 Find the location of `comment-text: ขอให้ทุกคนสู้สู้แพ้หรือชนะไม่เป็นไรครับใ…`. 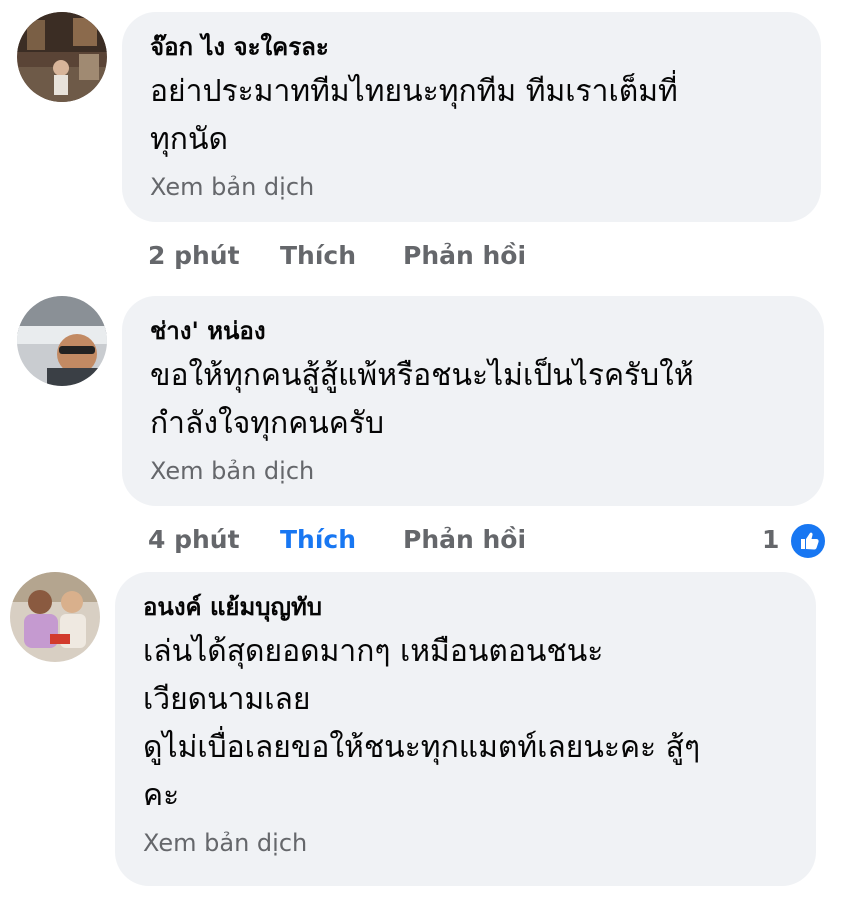

comment-text: ขอให้ทุกคนสู้สู้แพ้หรือชนะไม่เป็นไรครับใ… is located at coordinates (422, 399).